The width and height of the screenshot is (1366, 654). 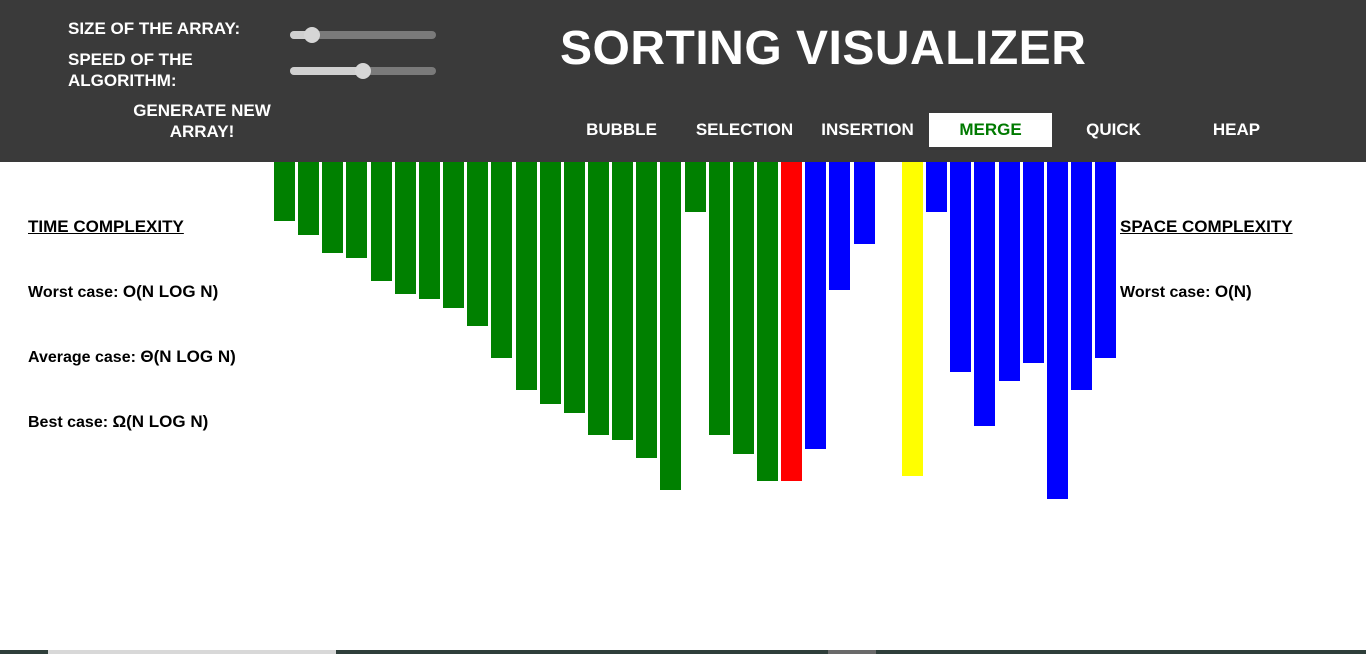 What do you see at coordinates (160, 421) in the screenshot?
I see `best-case-value: Ω(N LOG N)` at bounding box center [160, 421].